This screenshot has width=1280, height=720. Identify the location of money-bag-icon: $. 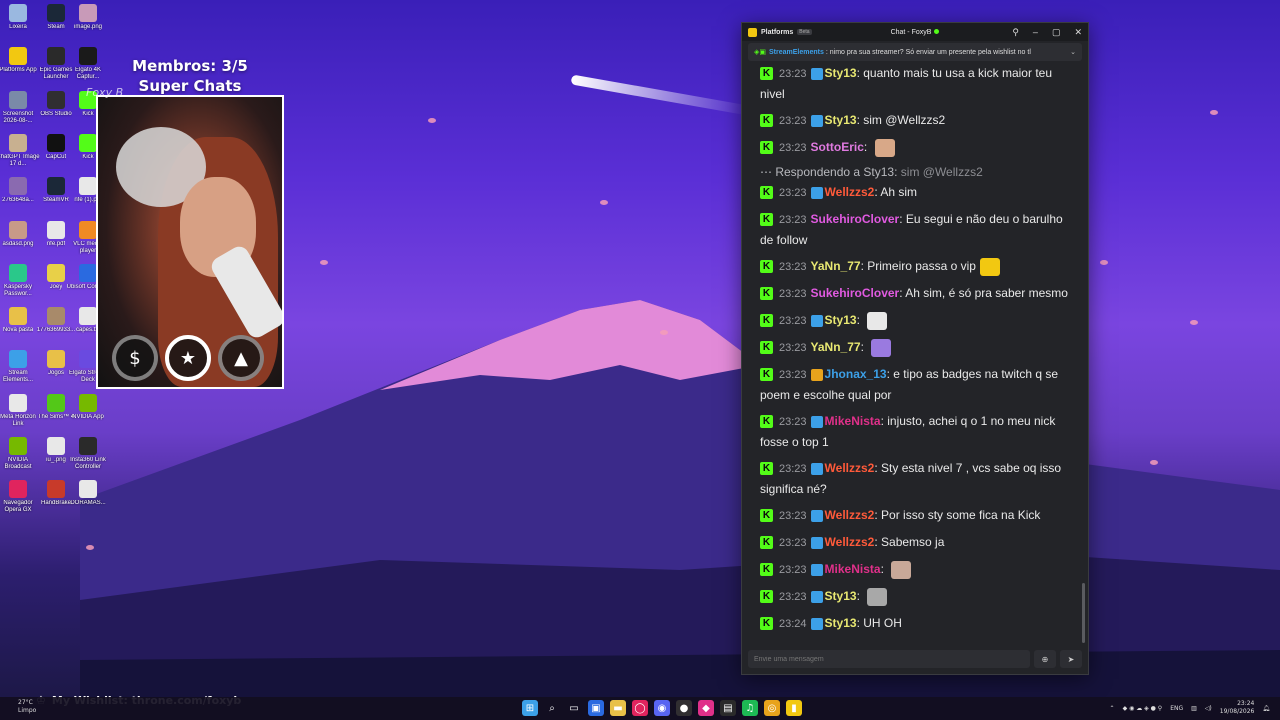
(135, 358).